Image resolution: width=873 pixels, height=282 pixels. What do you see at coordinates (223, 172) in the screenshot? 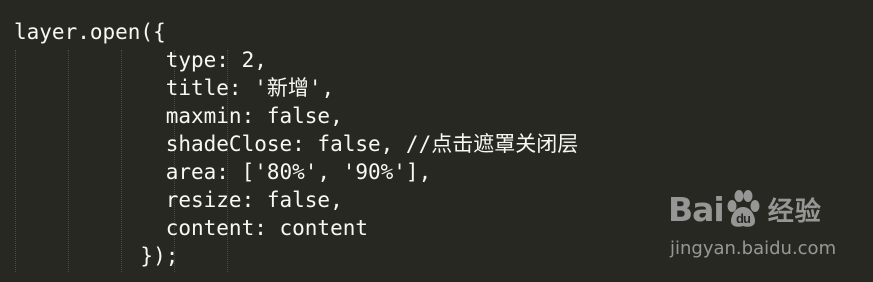
I see `code-line: area: ['80%', '90%'],` at bounding box center [223, 172].